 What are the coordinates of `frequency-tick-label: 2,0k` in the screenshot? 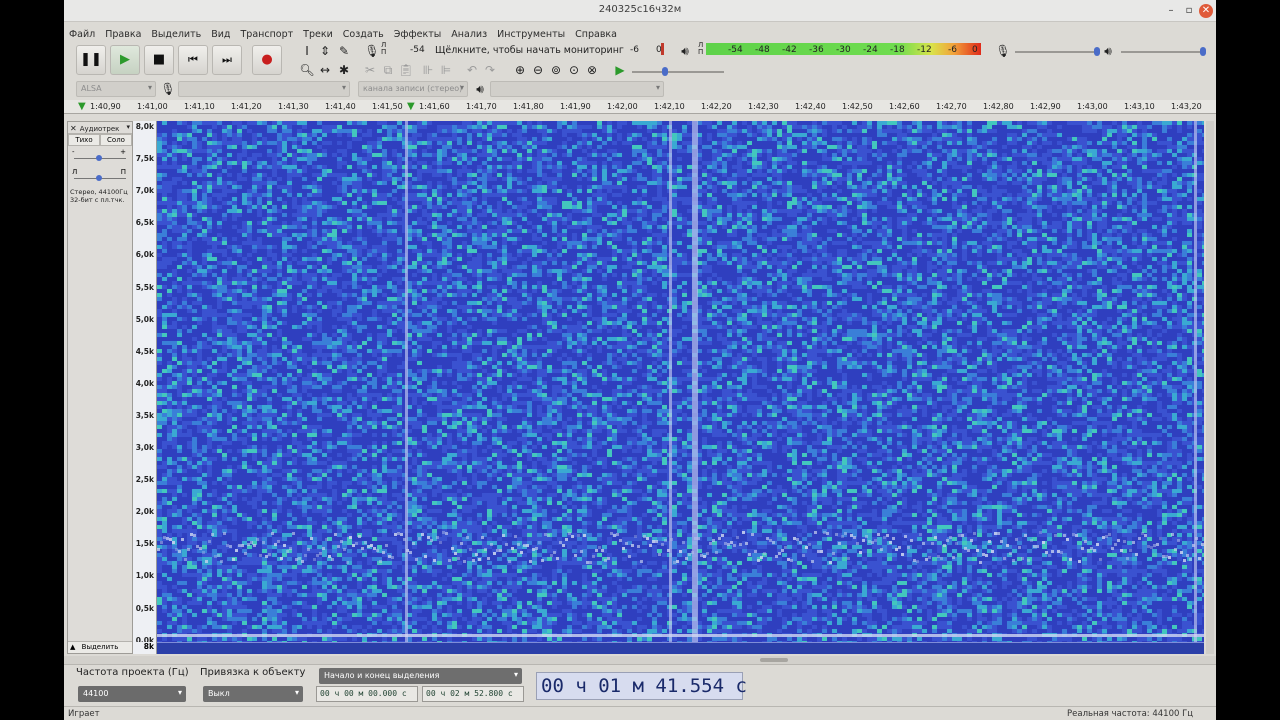 It's located at (145, 511).